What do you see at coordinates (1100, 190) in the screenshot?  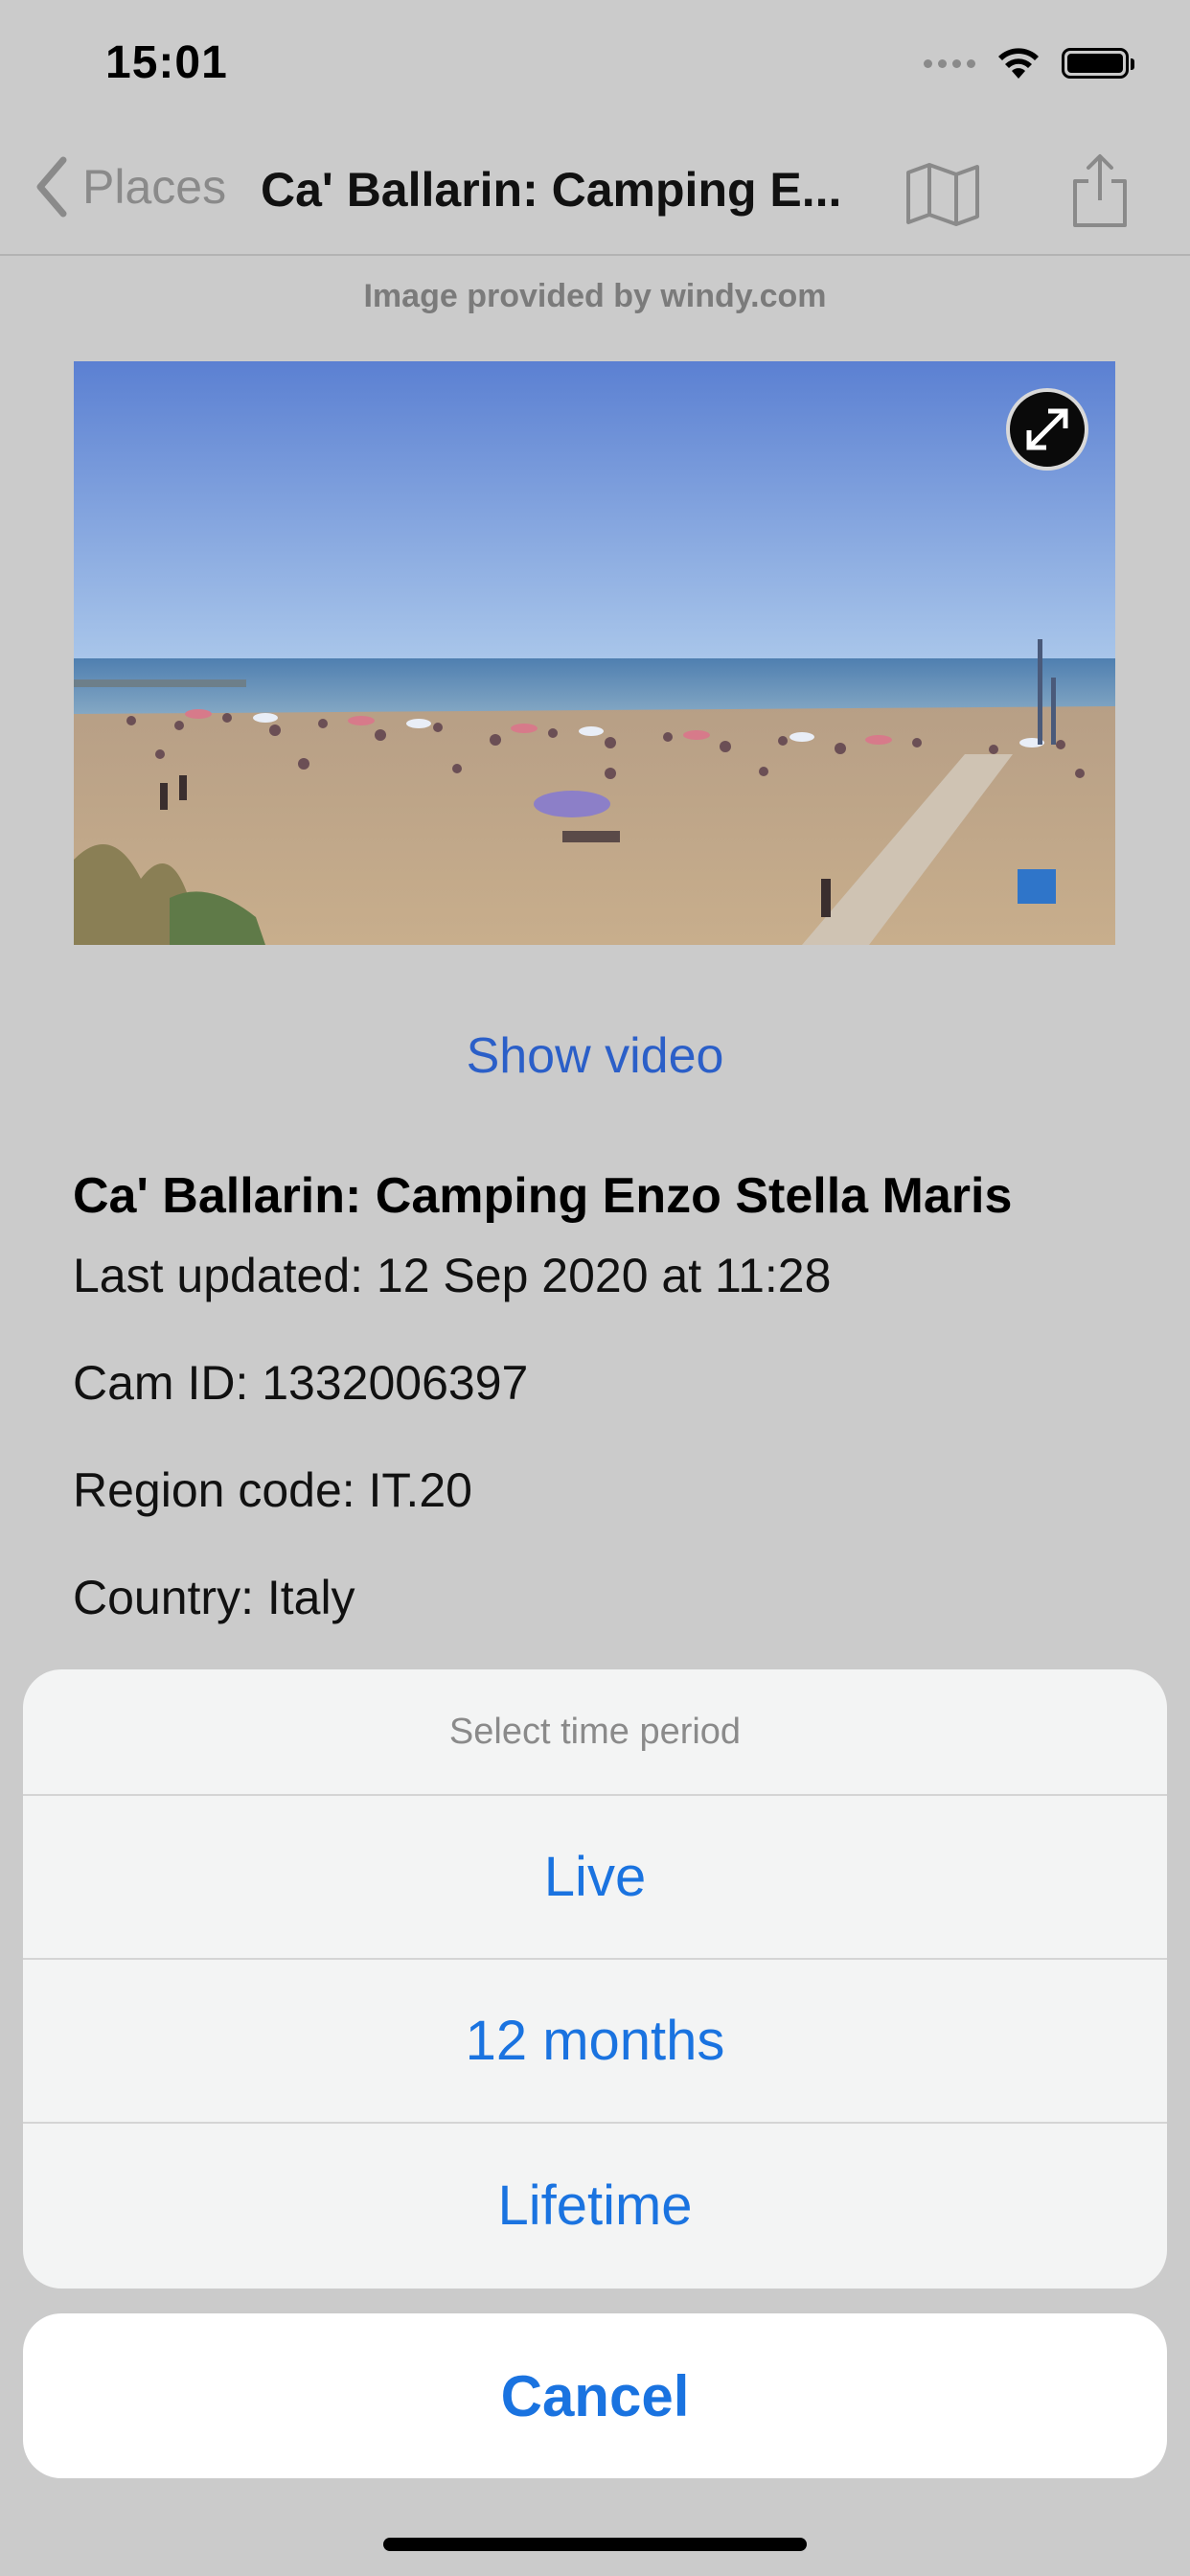 I see `share-icon` at bounding box center [1100, 190].